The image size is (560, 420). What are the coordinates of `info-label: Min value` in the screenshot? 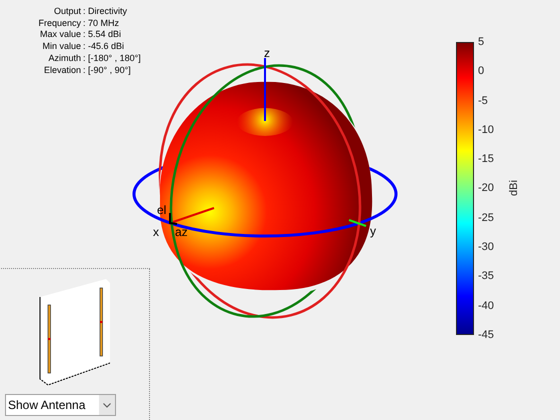 It's located at (61, 47).